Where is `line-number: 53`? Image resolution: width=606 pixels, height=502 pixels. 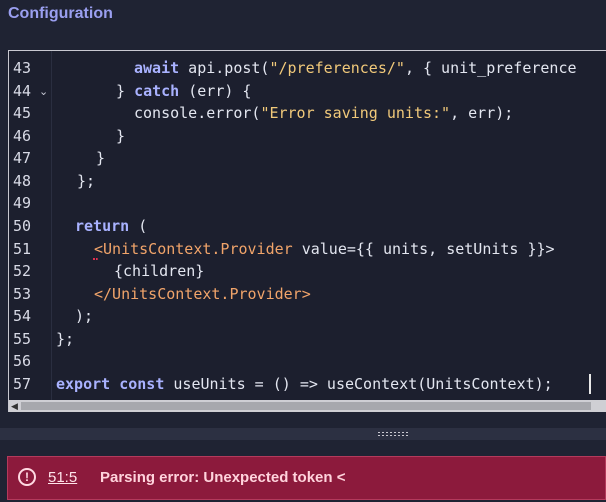 line-number: 53 is located at coordinates (22, 294).